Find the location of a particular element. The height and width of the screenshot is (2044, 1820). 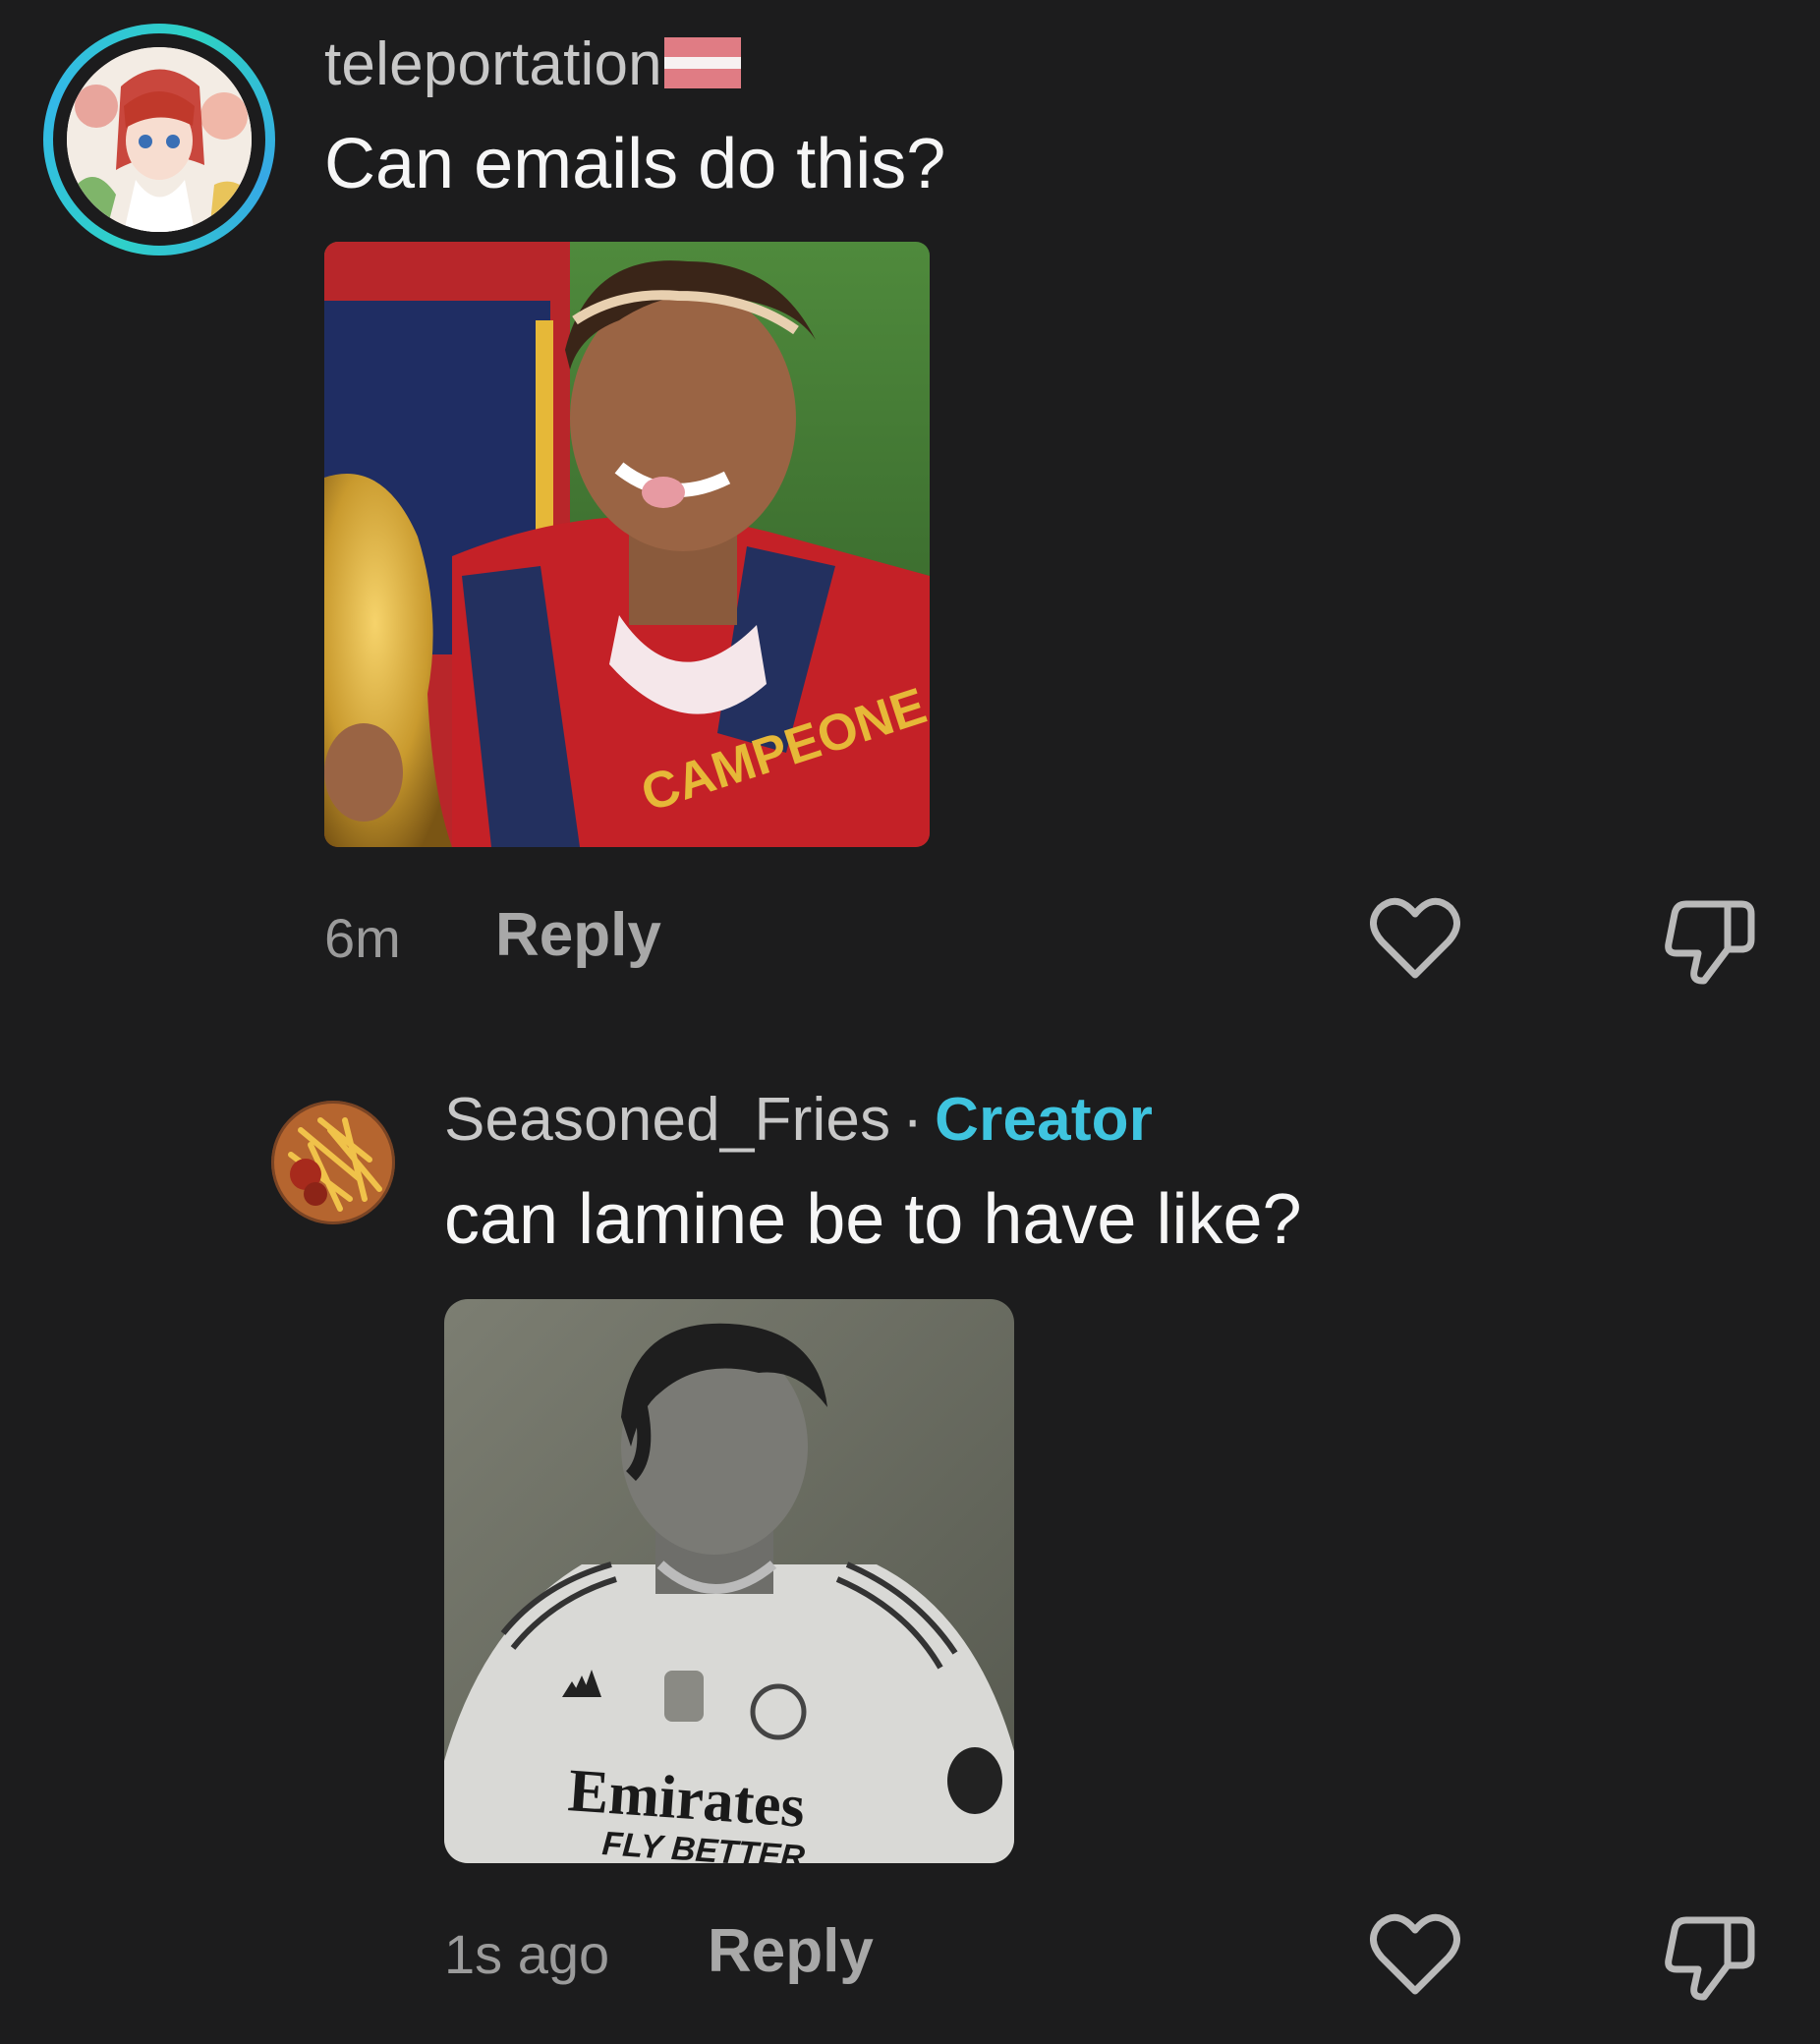

anime-avatar-image is located at coordinates (159, 139).